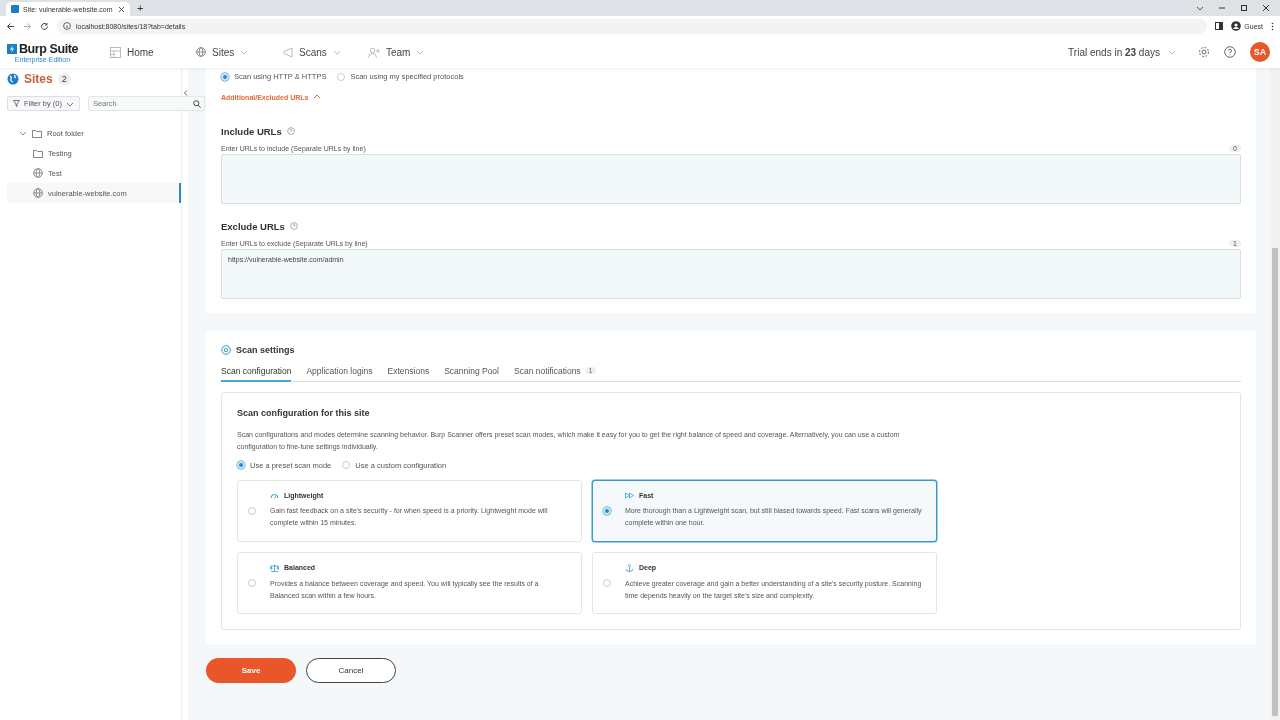 Image resolution: width=1280 pixels, height=720 pixels. I want to click on count-badge: 2, so click(64, 79).